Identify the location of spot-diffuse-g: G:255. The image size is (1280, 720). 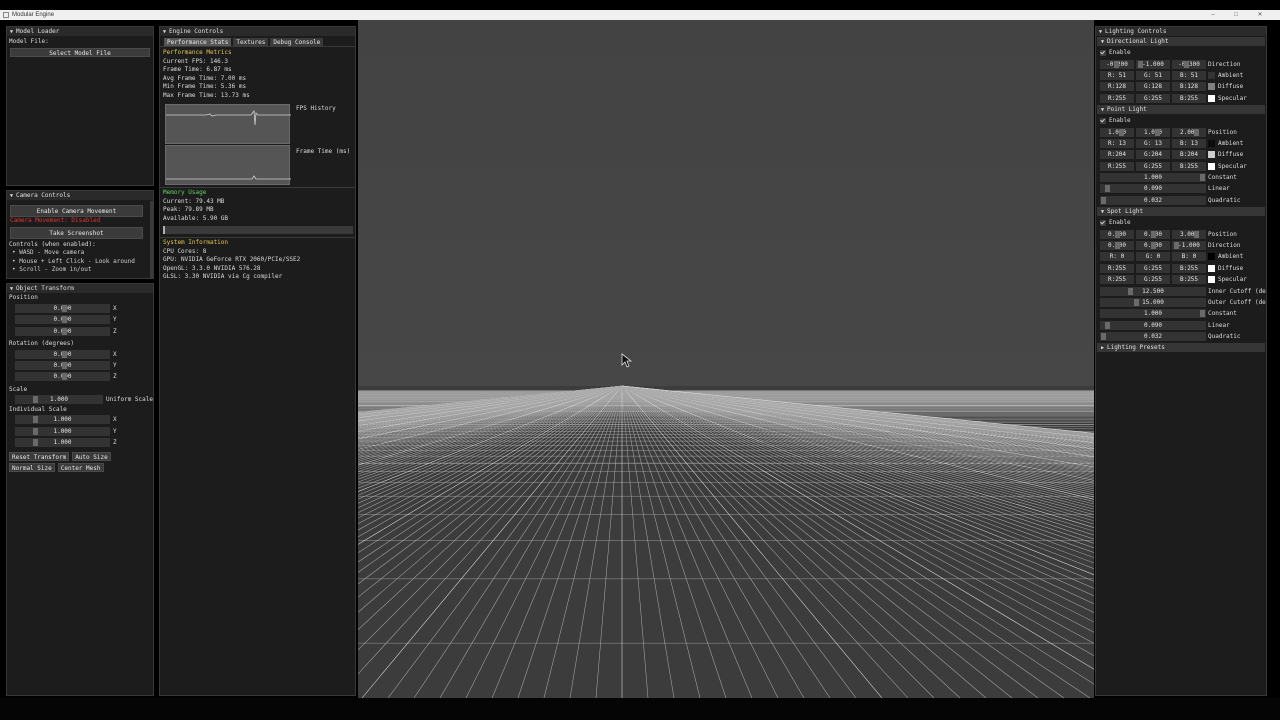
(1153, 268).